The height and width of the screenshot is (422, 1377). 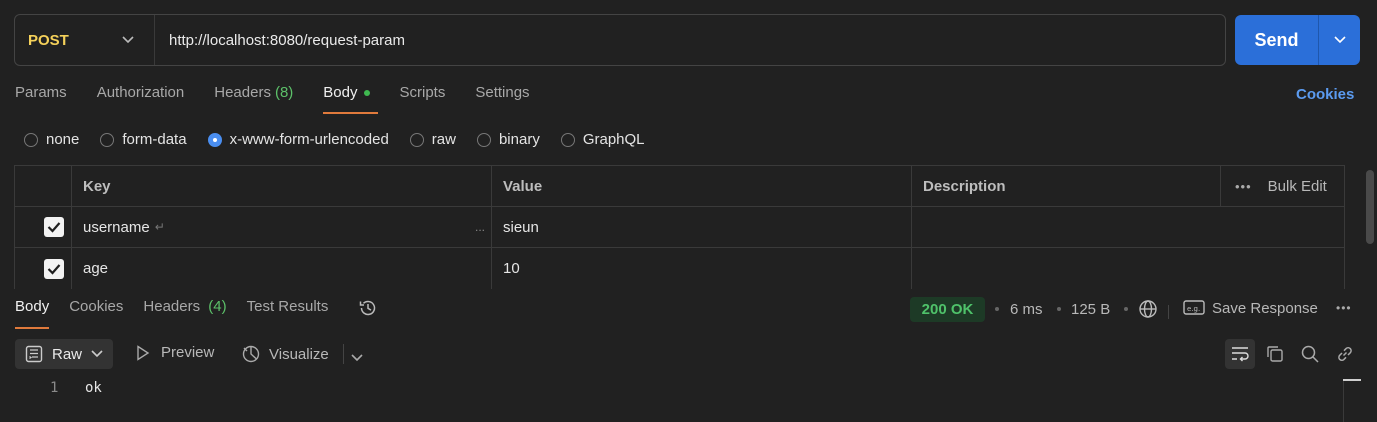 I want to click on radio-graphql: GraphQL, so click(x=602, y=139).